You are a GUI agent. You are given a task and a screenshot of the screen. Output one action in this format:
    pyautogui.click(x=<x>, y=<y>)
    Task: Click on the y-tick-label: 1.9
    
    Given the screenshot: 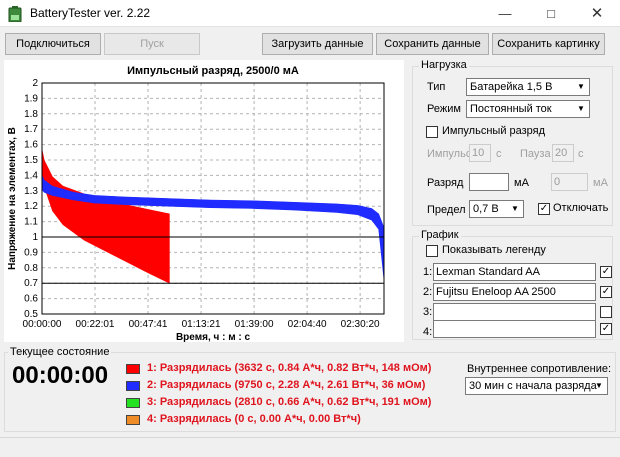 What is the action you would take?
    pyautogui.click(x=31, y=98)
    